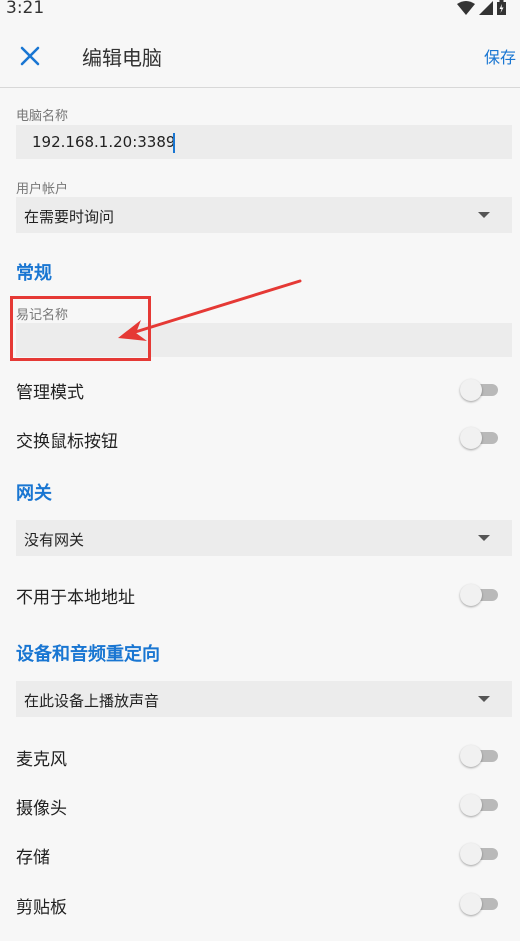 Image resolution: width=520 pixels, height=941 pixels. I want to click on signal-icon, so click(486, 7).